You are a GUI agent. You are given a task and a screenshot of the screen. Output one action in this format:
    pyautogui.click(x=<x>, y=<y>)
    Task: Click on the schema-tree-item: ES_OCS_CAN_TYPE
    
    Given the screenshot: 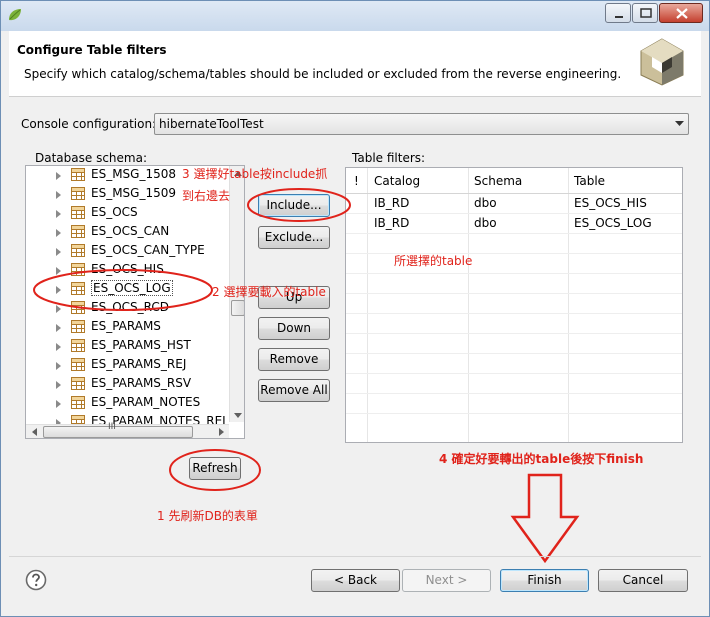 What is the action you would take?
    pyautogui.click(x=128, y=251)
    